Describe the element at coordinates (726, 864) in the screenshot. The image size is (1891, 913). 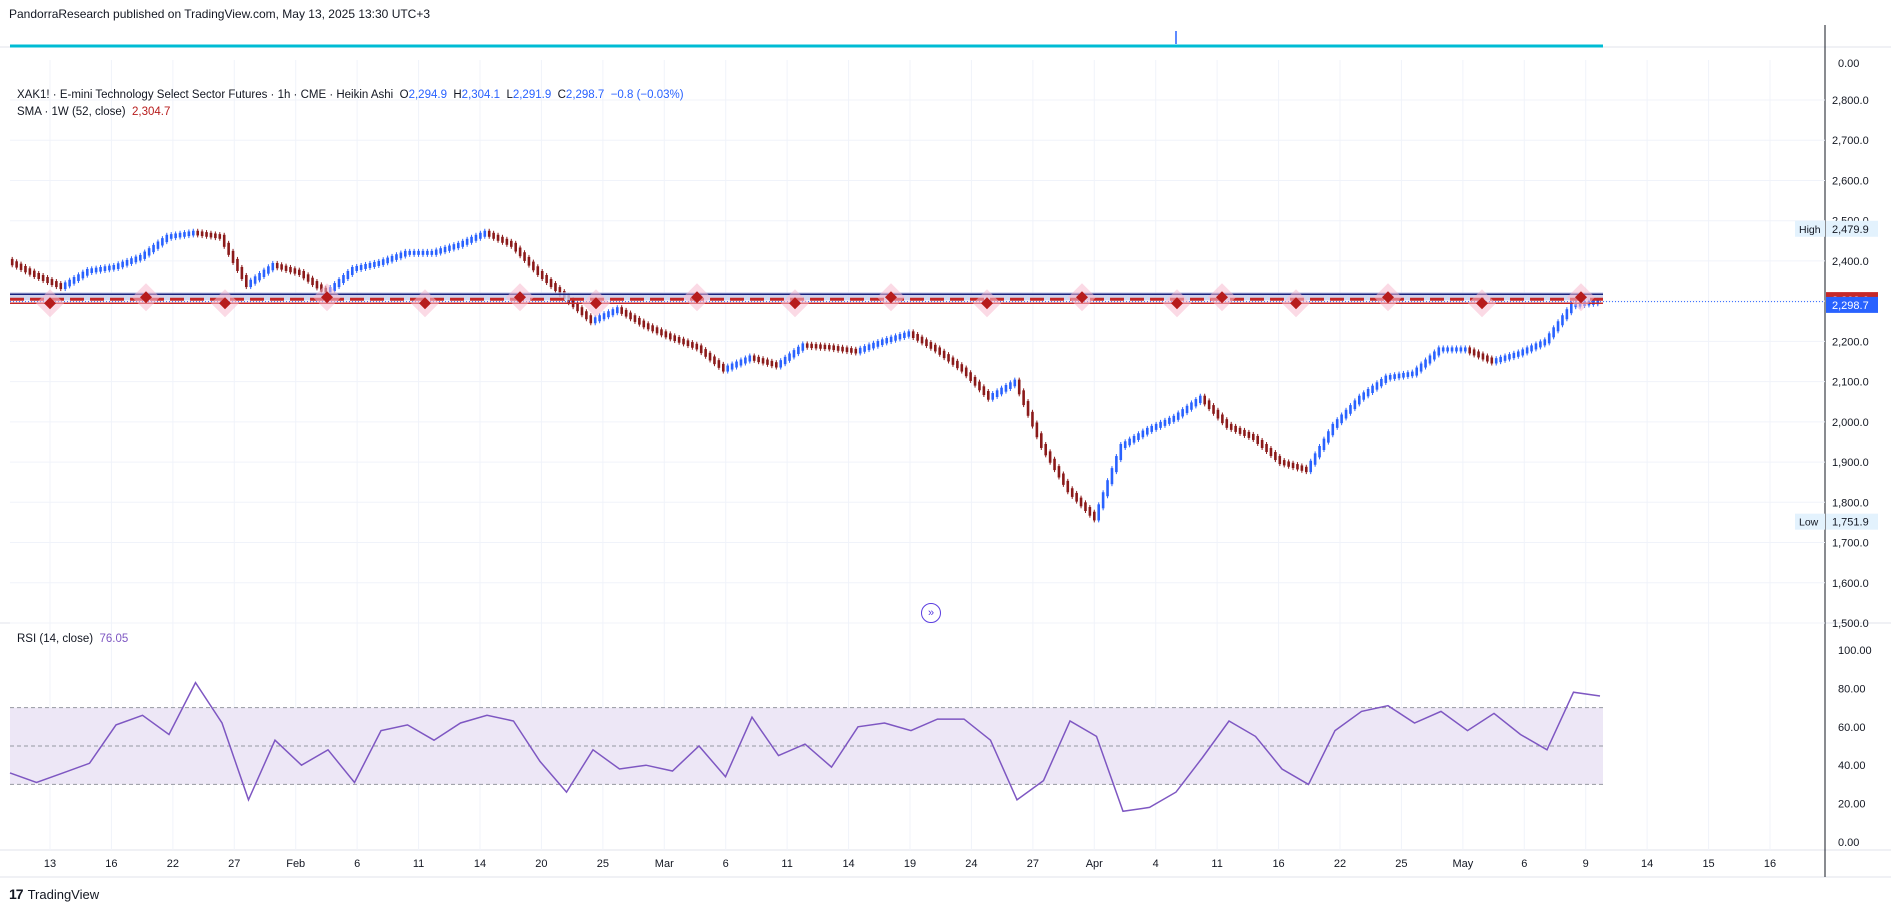
I see `time-tick-label: 6` at that location.